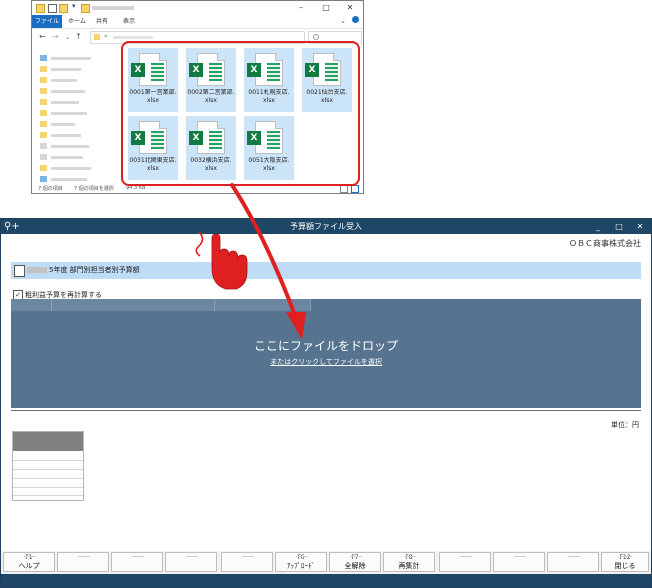 This screenshot has height=588, width=652. I want to click on window-title: 予算額ファイル受入, so click(326, 226).